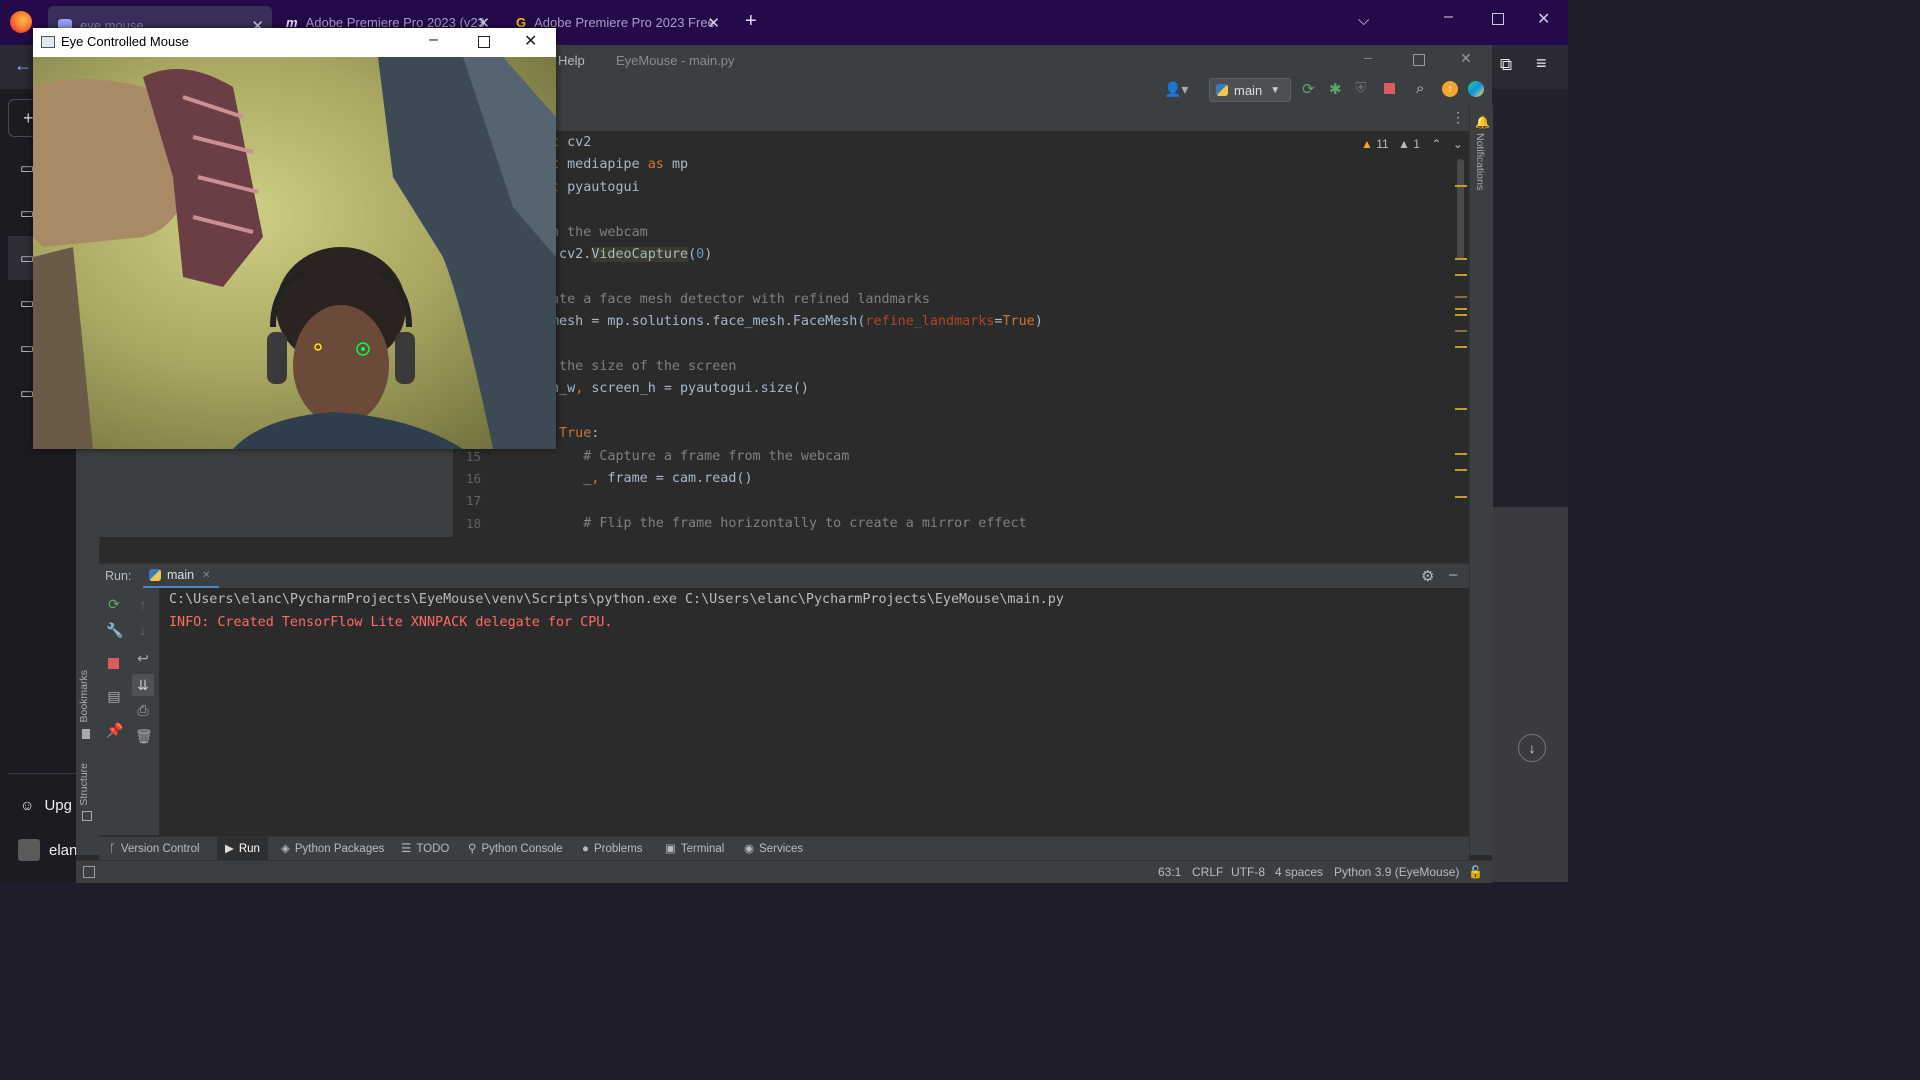  I want to click on line-number: 16, so click(473, 478).